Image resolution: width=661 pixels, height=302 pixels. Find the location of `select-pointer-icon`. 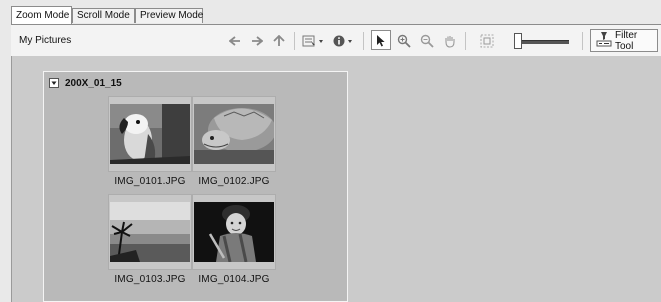

select-pointer-icon is located at coordinates (381, 40).